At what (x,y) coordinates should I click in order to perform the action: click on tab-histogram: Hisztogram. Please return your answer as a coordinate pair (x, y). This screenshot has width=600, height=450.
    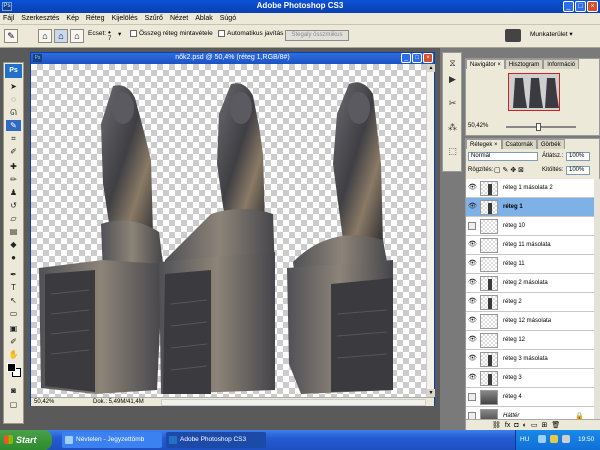
    Looking at the image, I should click on (524, 64).